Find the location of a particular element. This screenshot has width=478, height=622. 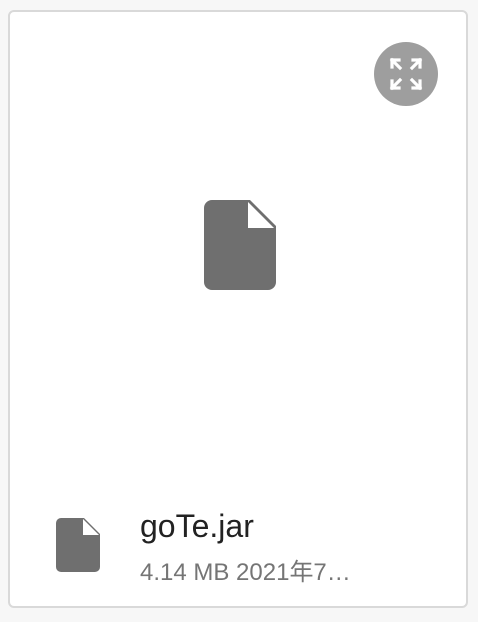

expand-icon is located at coordinates (406, 74).